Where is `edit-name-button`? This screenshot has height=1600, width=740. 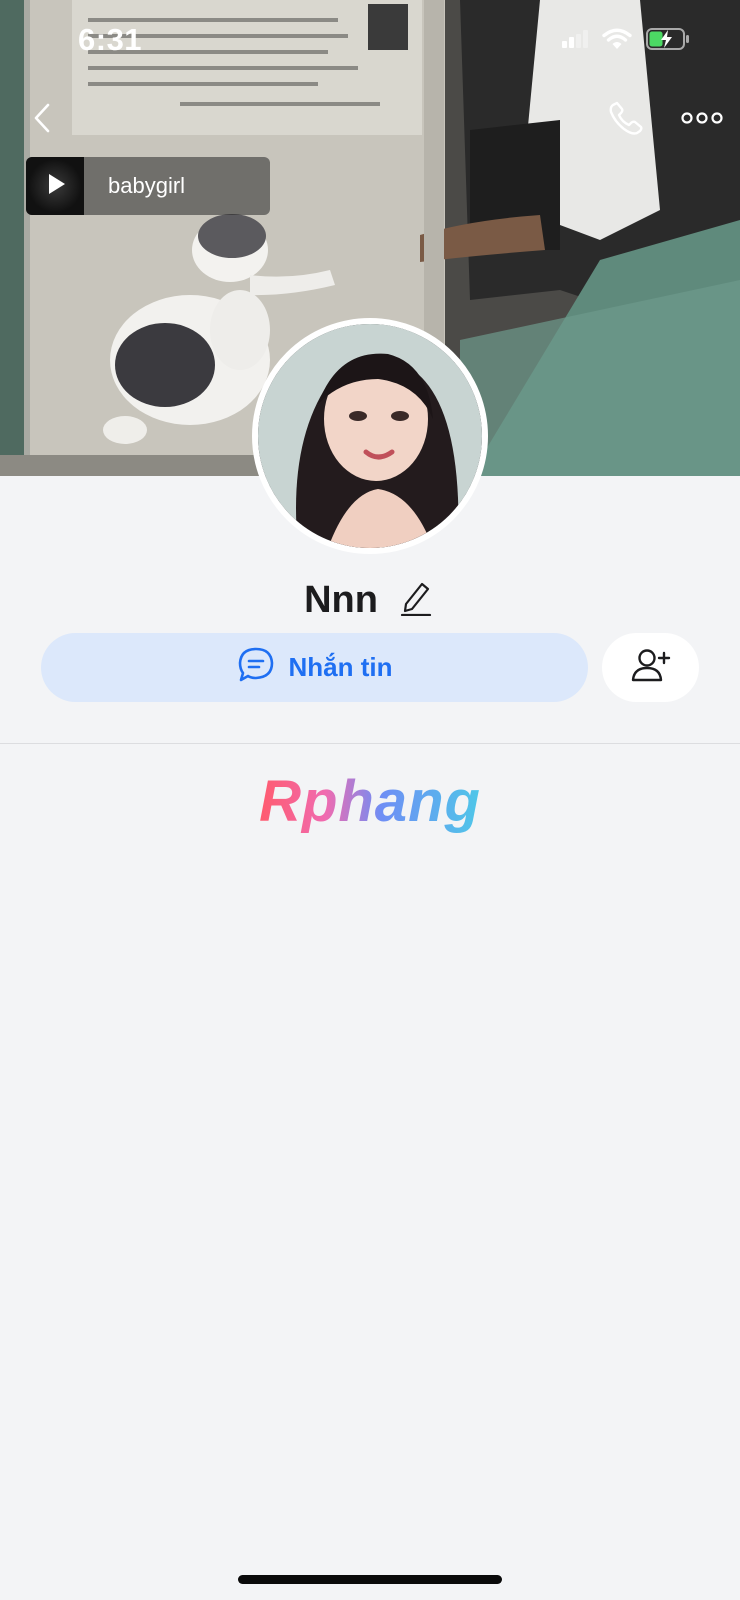 edit-name-button is located at coordinates (416, 600).